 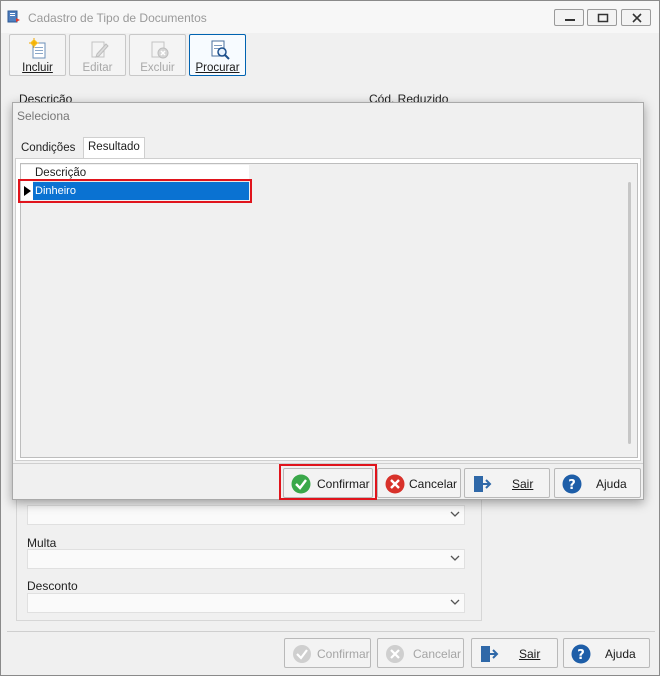 I want to click on dialog-title: Seleciona, so click(x=43, y=116).